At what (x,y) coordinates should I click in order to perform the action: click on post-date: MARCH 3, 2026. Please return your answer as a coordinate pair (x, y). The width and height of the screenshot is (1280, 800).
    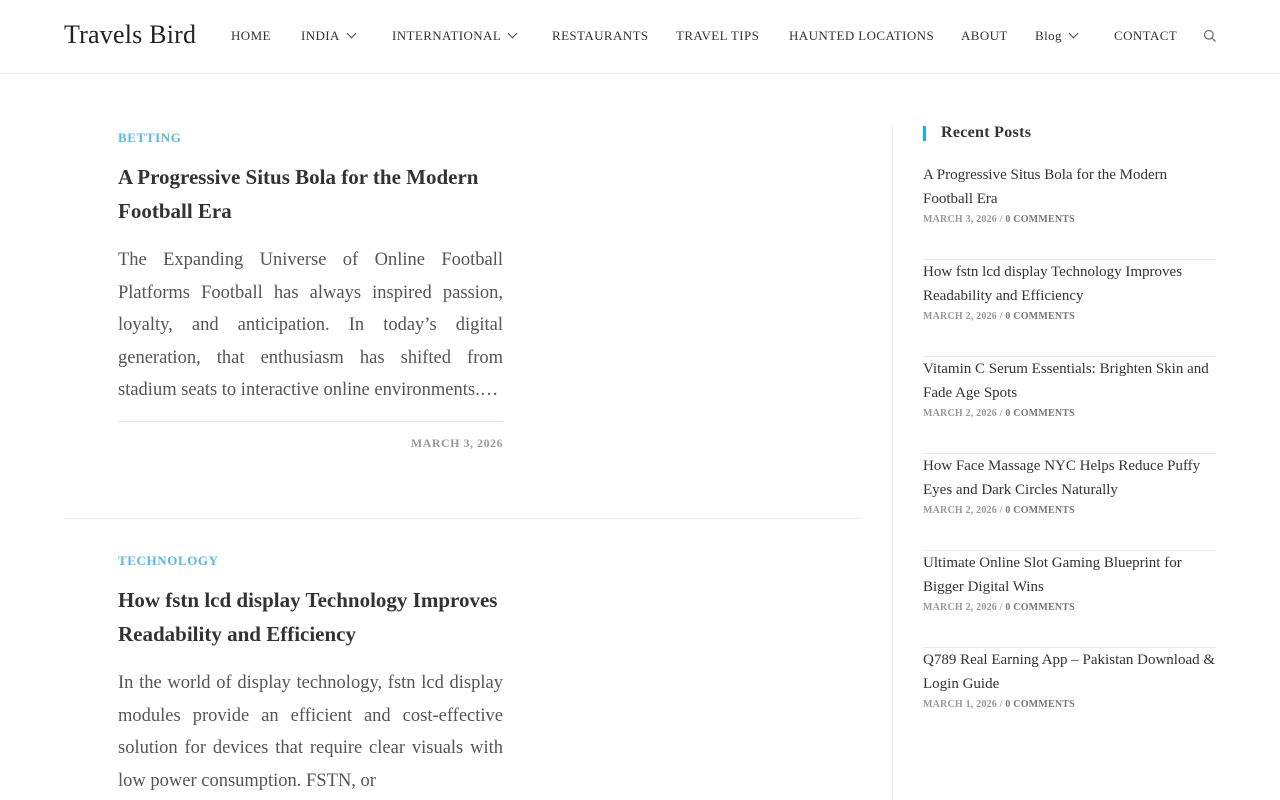
    Looking at the image, I should click on (456, 442).